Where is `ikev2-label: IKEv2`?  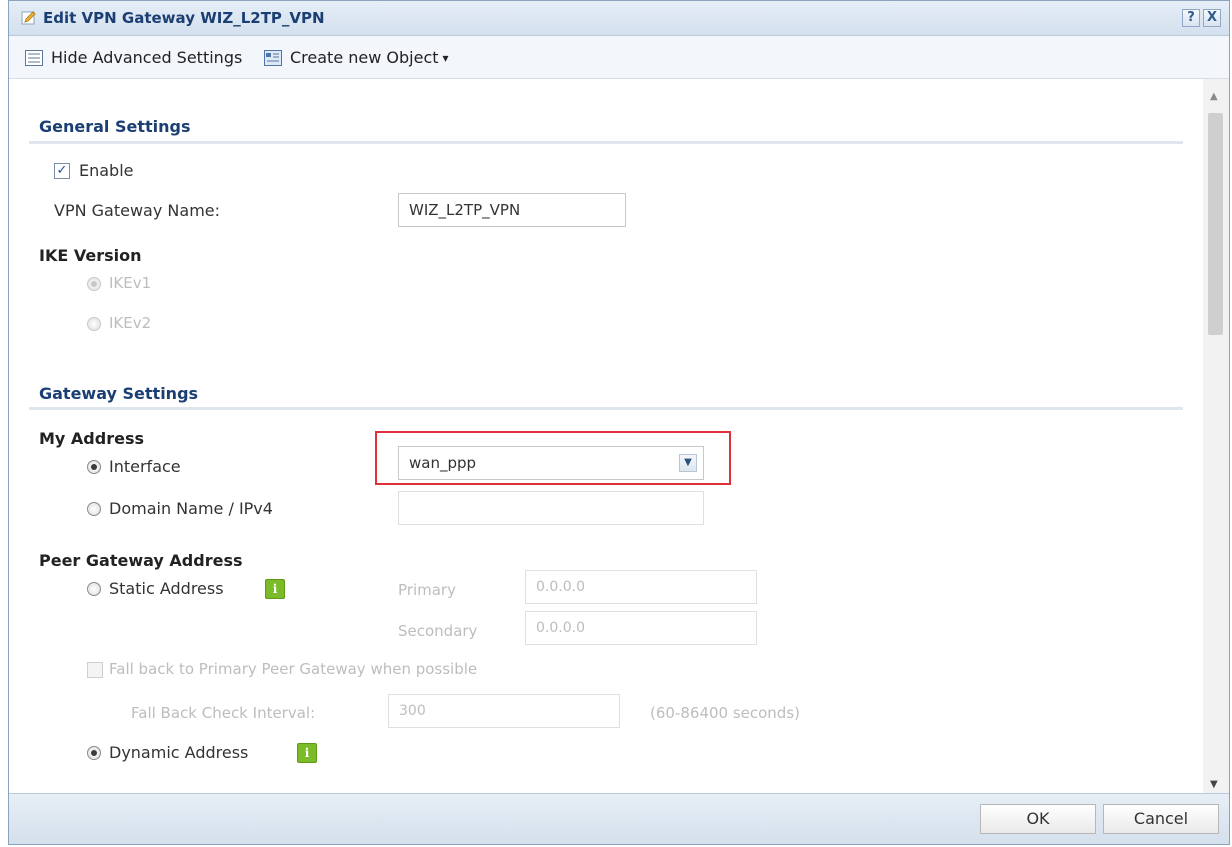
ikev2-label: IKEv2 is located at coordinates (130, 323).